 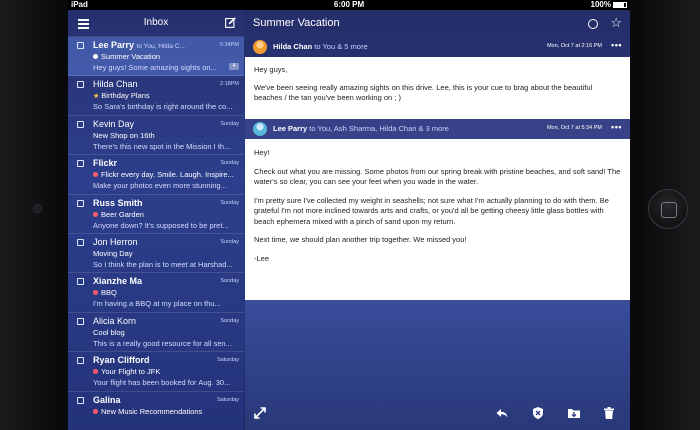 I want to click on front-camera, so click(x=37, y=208).